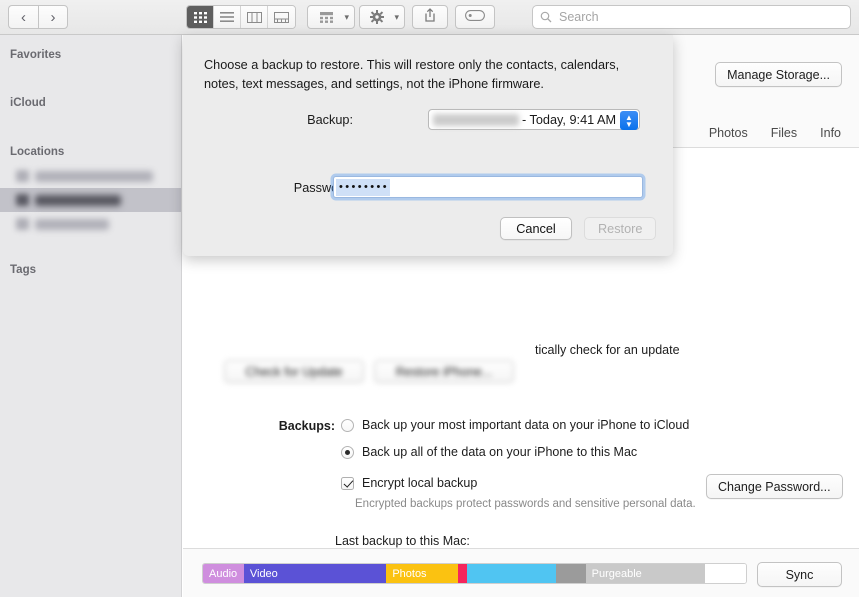 This screenshot has width=859, height=597. What do you see at coordinates (570, 573) in the screenshot?
I see `storage-segment-other` at bounding box center [570, 573].